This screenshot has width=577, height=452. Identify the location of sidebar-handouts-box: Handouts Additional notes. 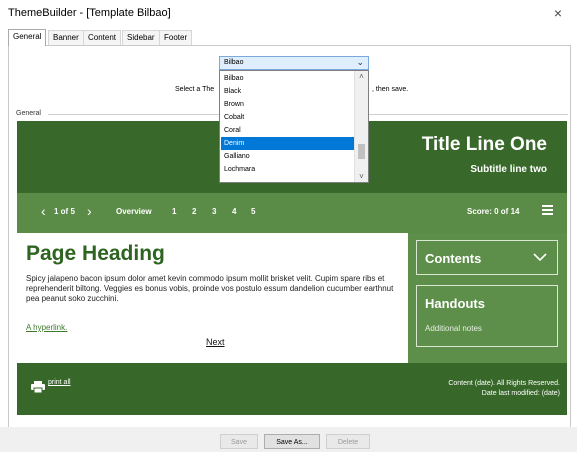
(487, 316).